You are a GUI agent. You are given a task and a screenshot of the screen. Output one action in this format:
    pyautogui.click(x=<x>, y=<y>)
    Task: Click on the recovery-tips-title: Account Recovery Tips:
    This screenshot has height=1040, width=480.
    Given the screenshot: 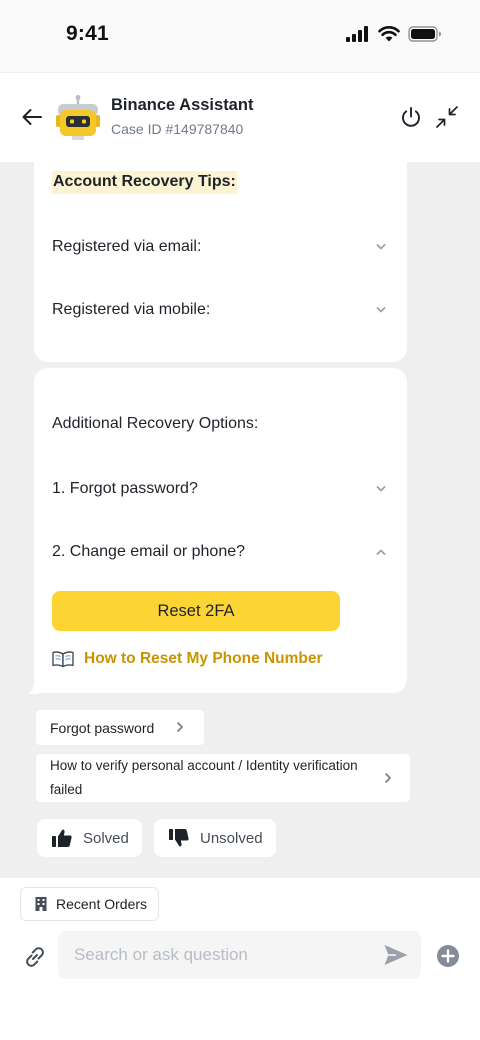 What is the action you would take?
    pyautogui.click(x=144, y=182)
    